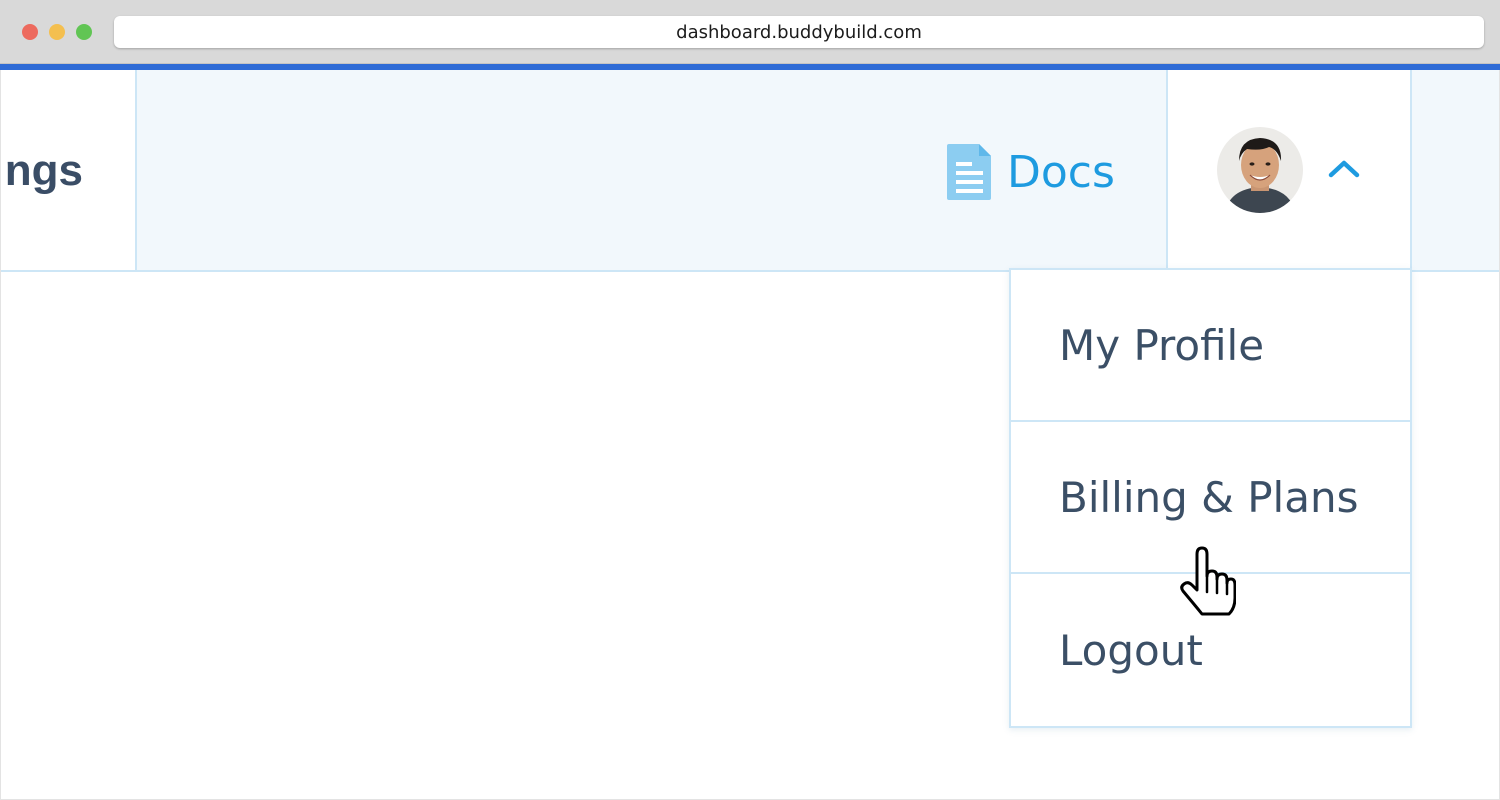  I want to click on close-window-button, so click(30, 32).